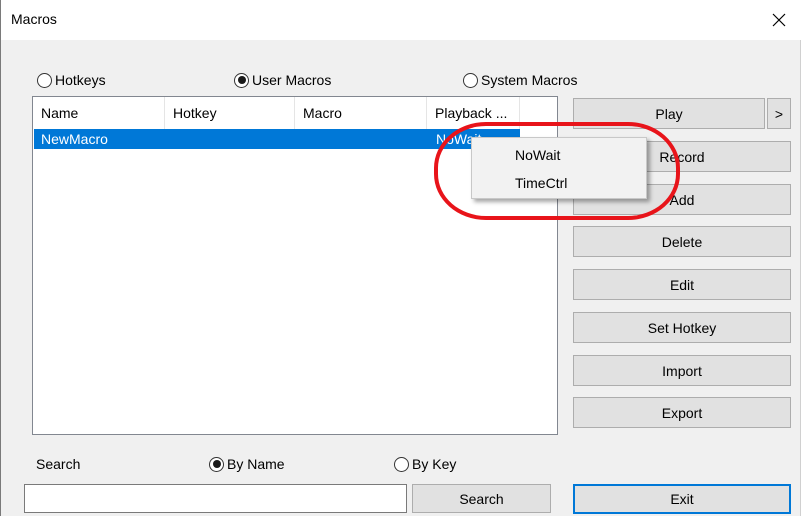 The width and height of the screenshot is (801, 516). What do you see at coordinates (80, 80) in the screenshot?
I see `radio-hotkeys-label: Hotkeys` at bounding box center [80, 80].